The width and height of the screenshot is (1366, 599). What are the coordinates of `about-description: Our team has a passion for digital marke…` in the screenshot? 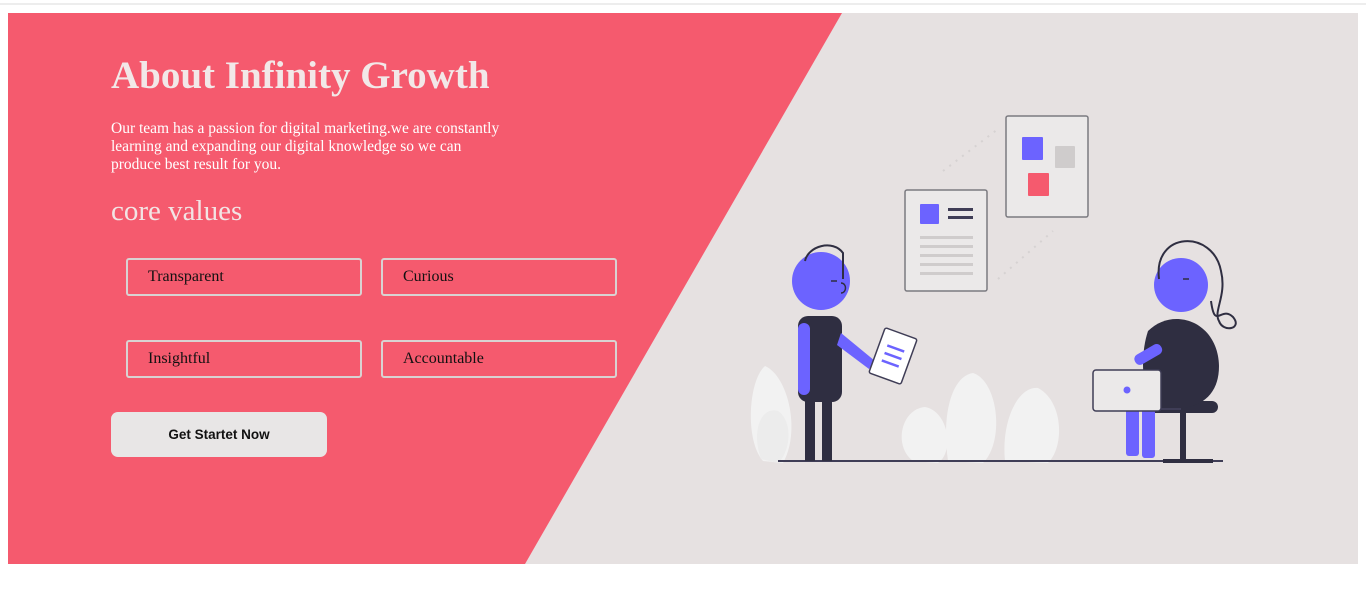 It's located at (305, 146).